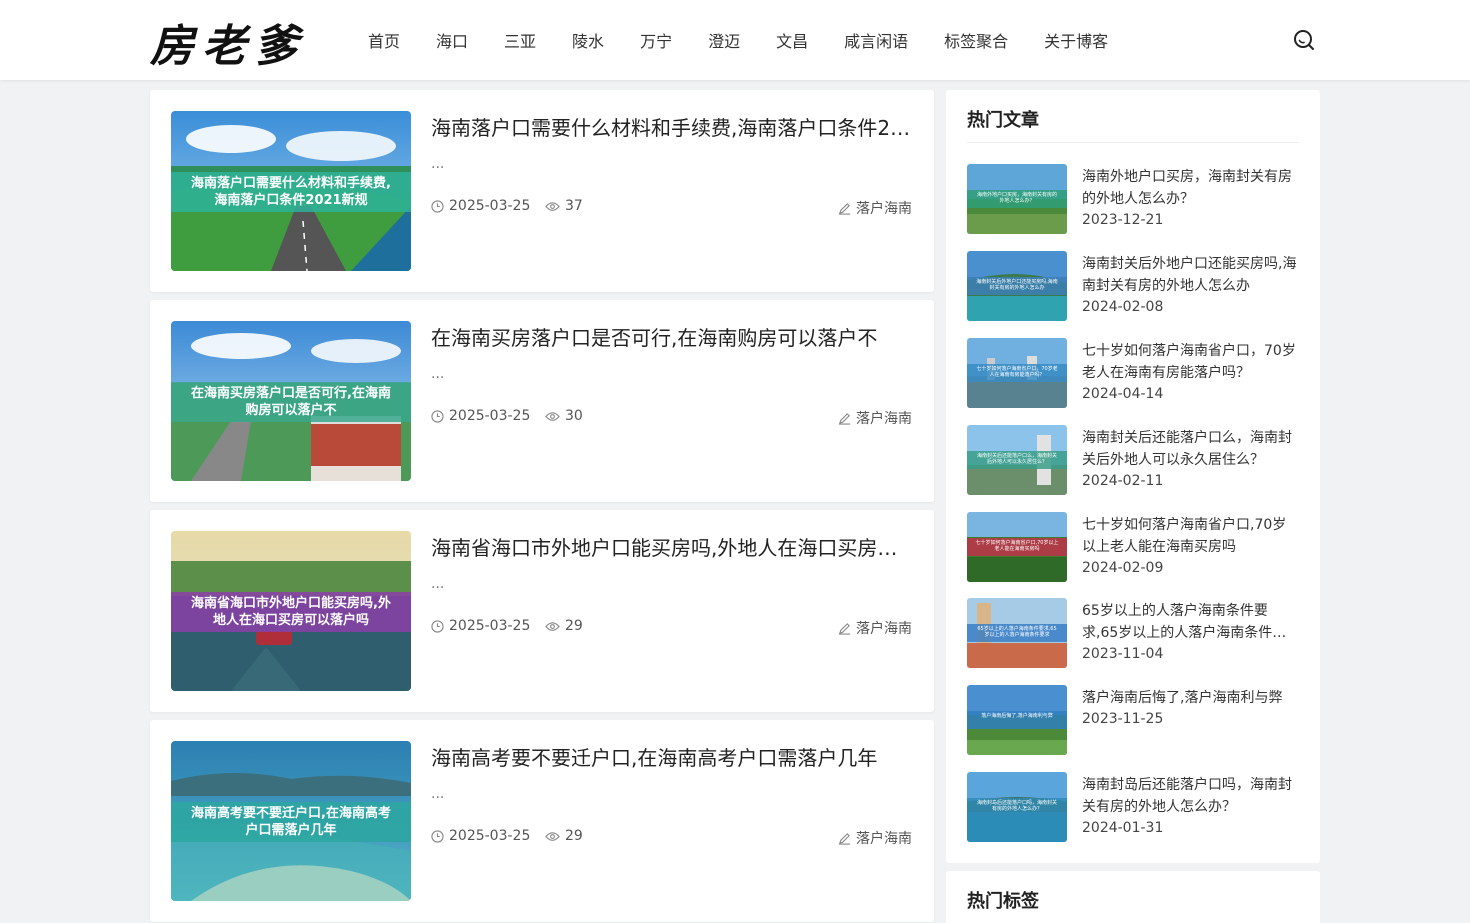 This screenshot has width=1470, height=923. I want to click on nav-item-sanya: 三亚, so click(520, 40).